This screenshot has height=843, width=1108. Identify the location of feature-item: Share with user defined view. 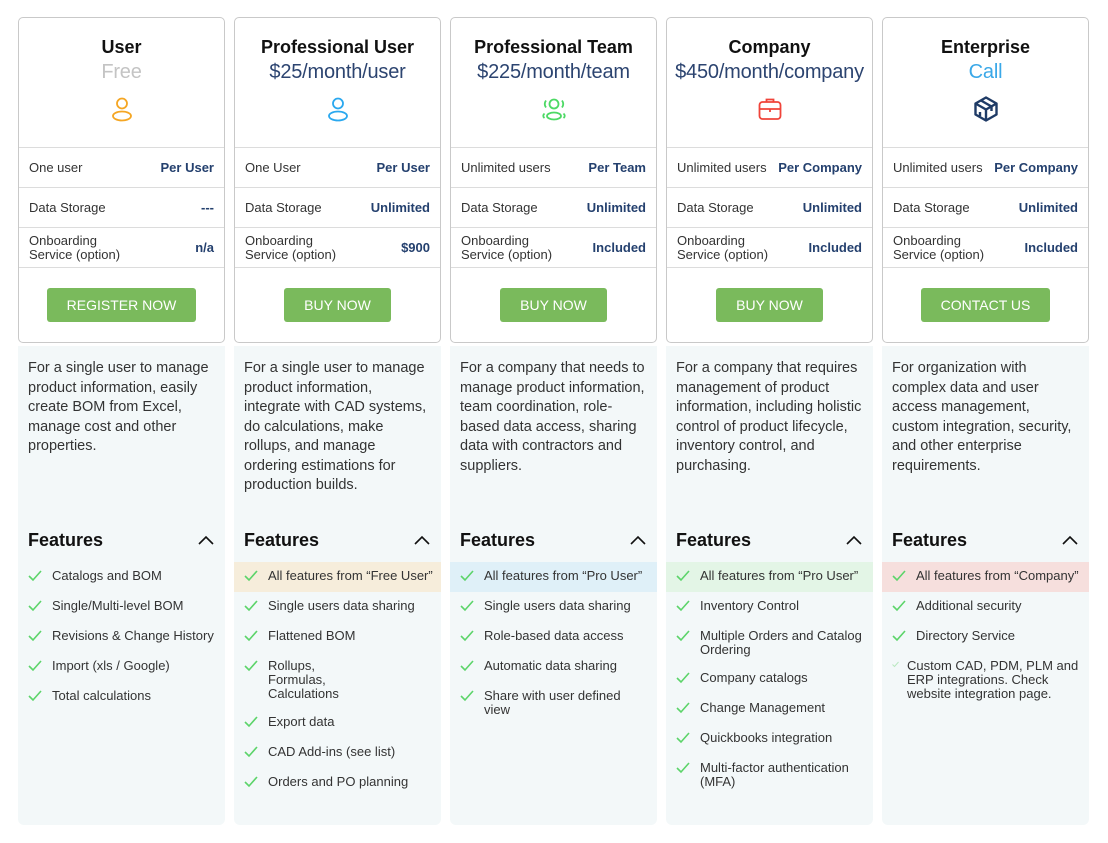
(553, 703).